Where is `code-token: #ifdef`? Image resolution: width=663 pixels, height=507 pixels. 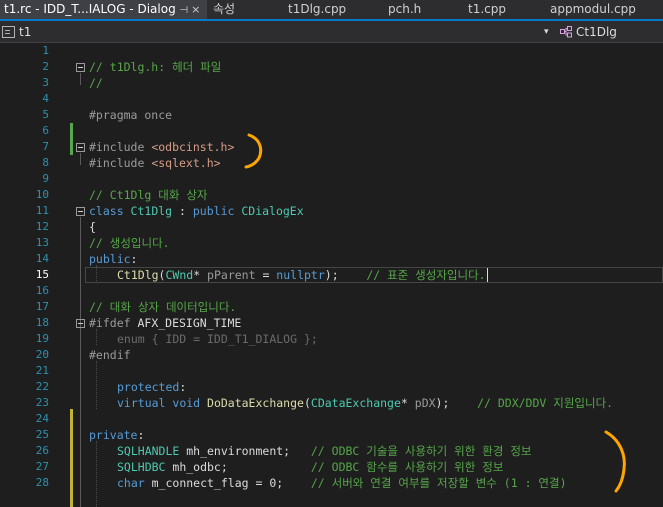 code-token: #ifdef is located at coordinates (113, 323).